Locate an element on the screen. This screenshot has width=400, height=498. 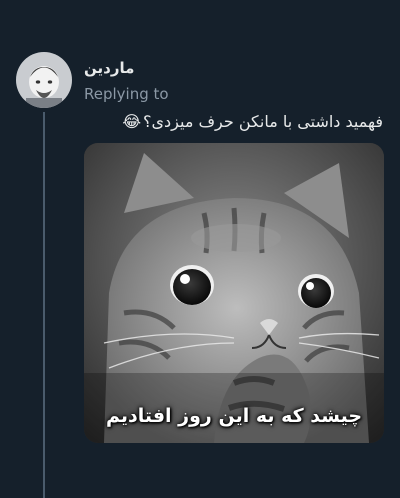
laughing-emoji-icon: 😂 is located at coordinates (132, 121).